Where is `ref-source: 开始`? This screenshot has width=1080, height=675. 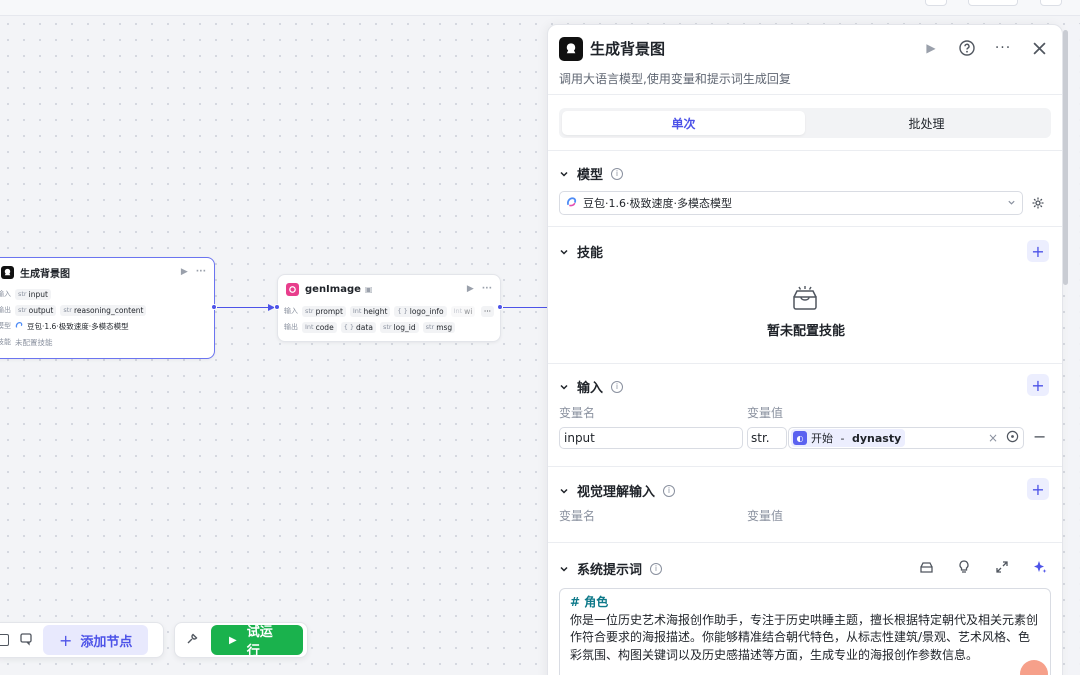
ref-source: 开始 is located at coordinates (822, 438).